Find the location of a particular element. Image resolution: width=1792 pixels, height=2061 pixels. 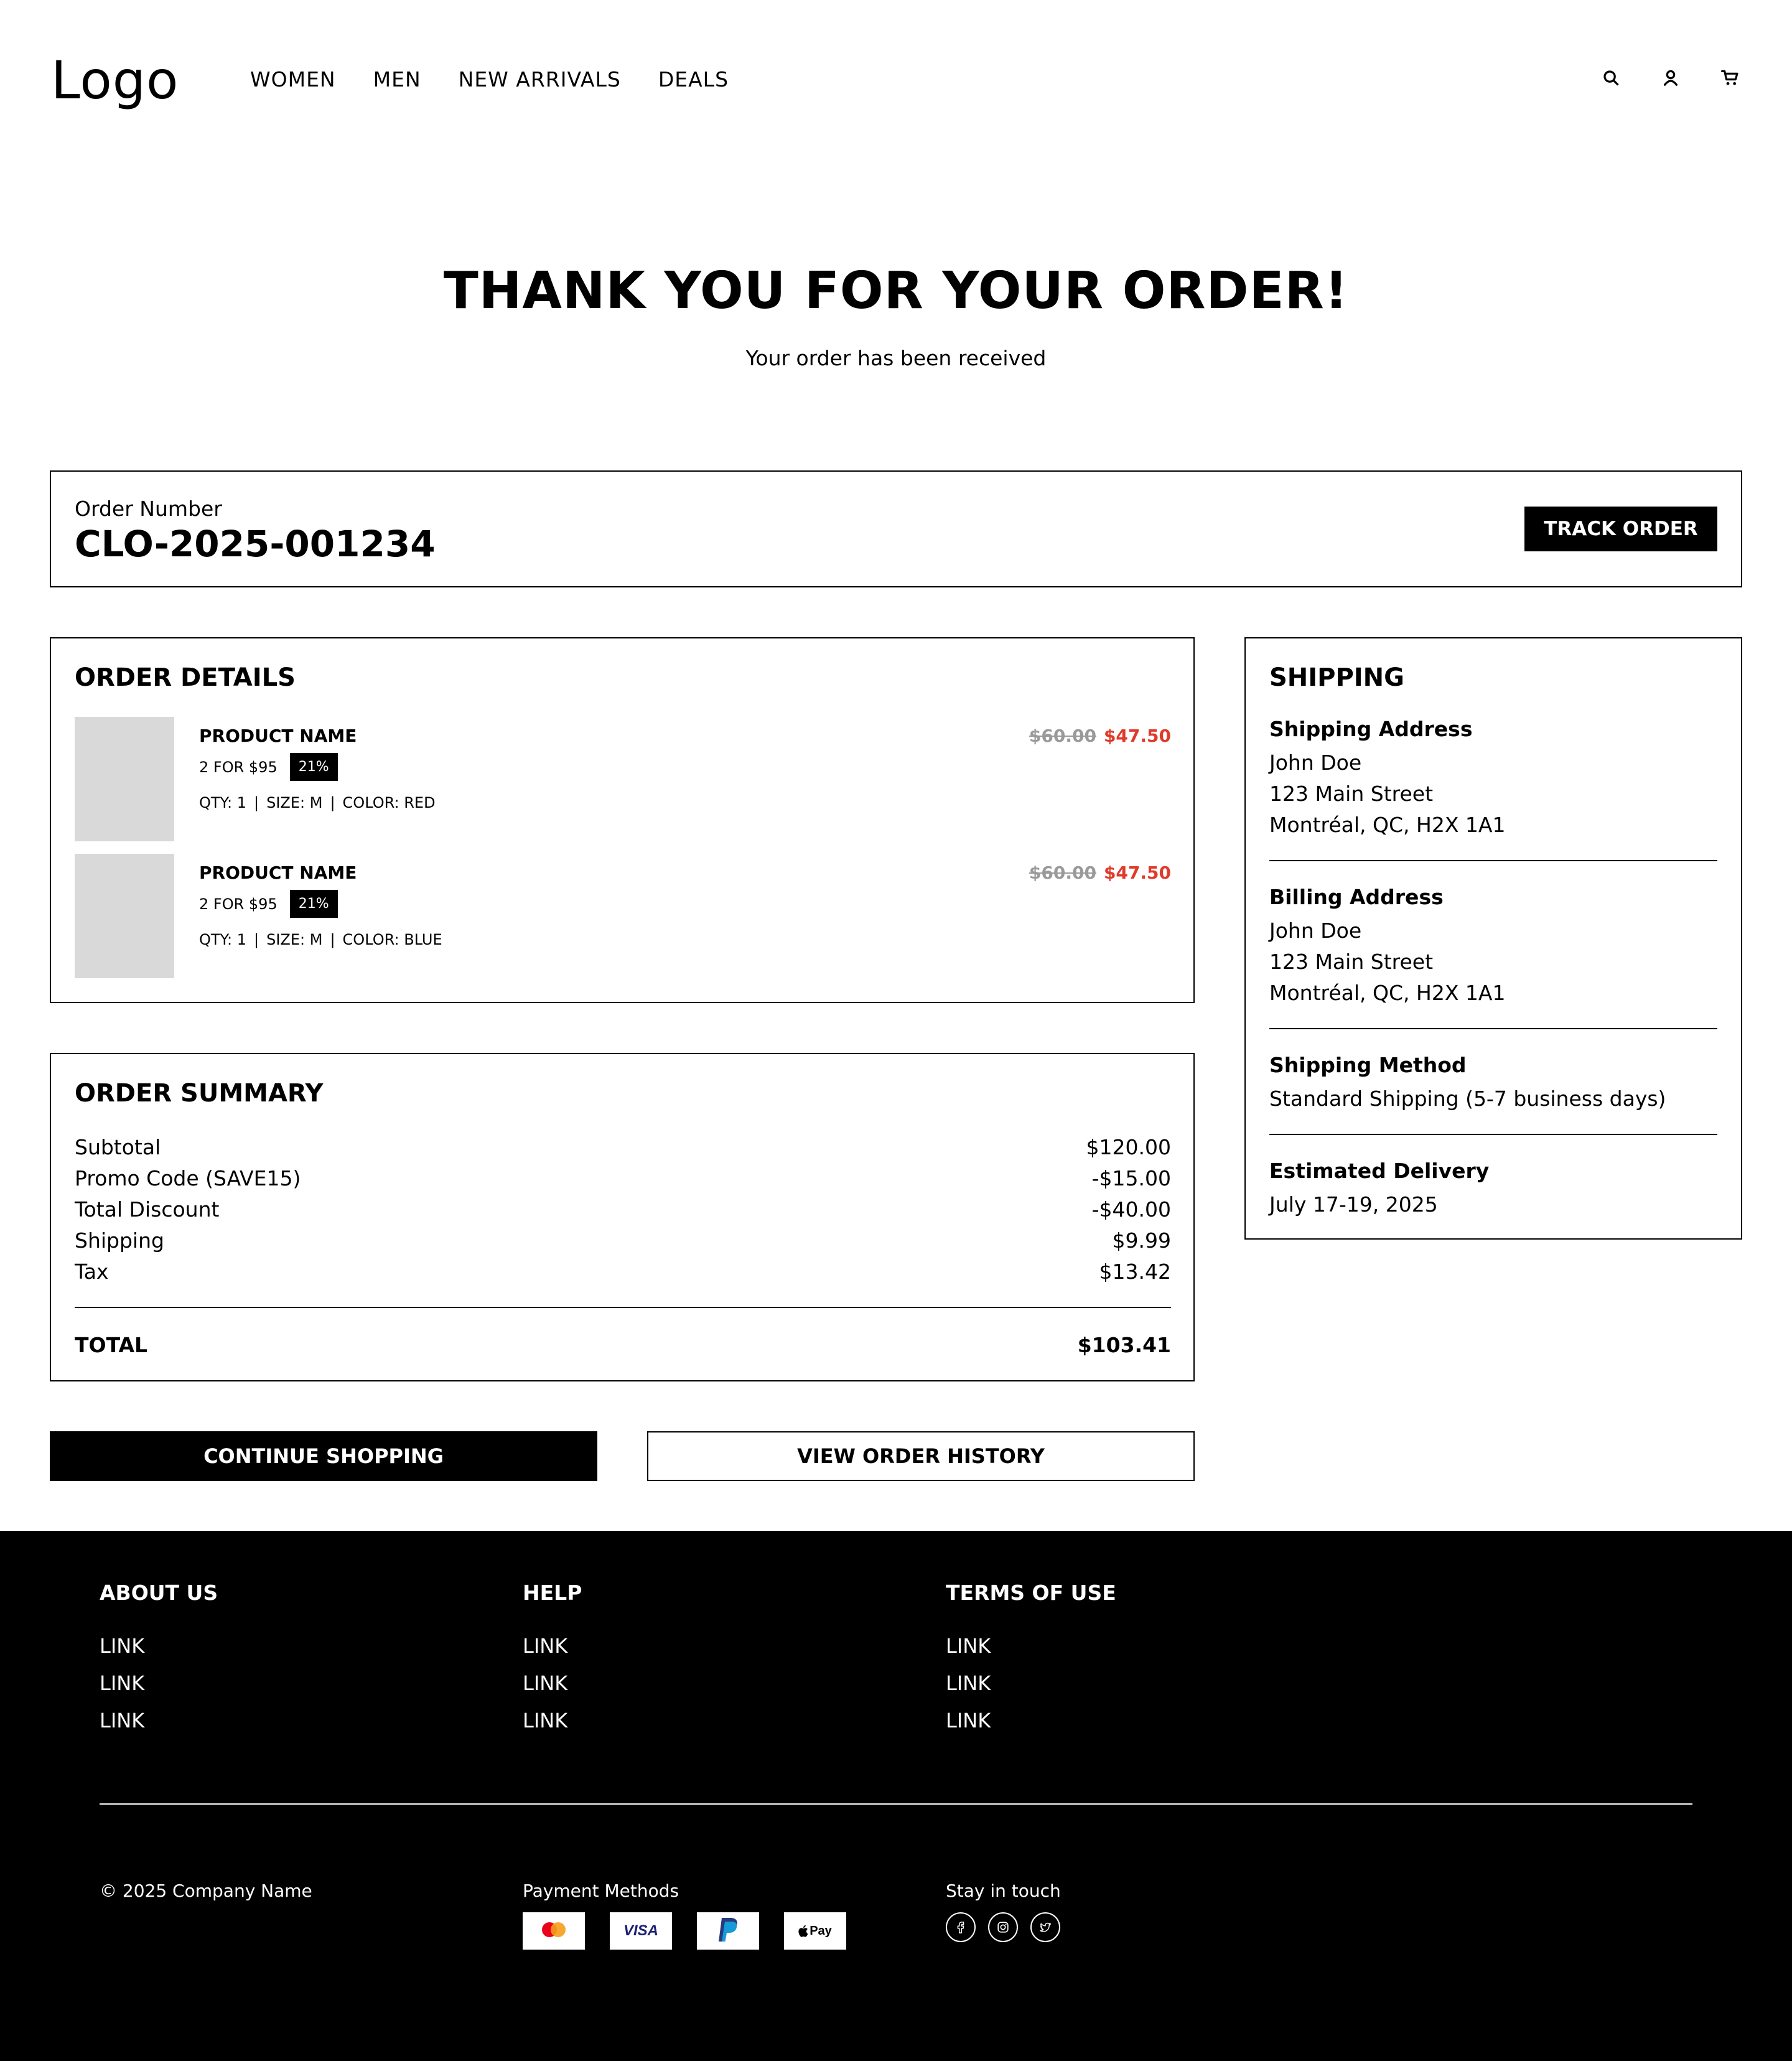

user-icon is located at coordinates (1671, 78).